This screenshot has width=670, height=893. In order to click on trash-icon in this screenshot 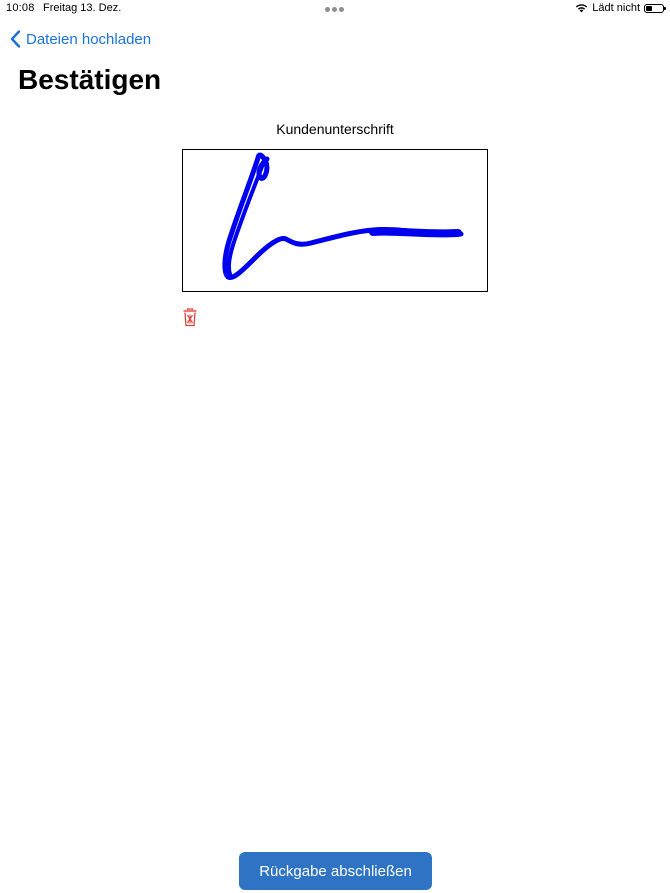, I will do `click(191, 317)`.